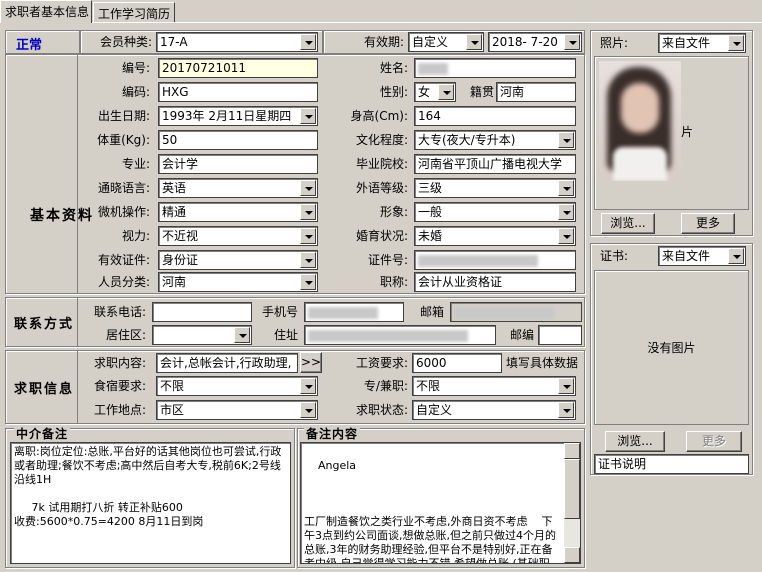 Image resolution: width=762 pixels, height=572 pixels. What do you see at coordinates (702, 256) in the screenshot?
I see `cert-source-select: 来自文件` at bounding box center [702, 256].